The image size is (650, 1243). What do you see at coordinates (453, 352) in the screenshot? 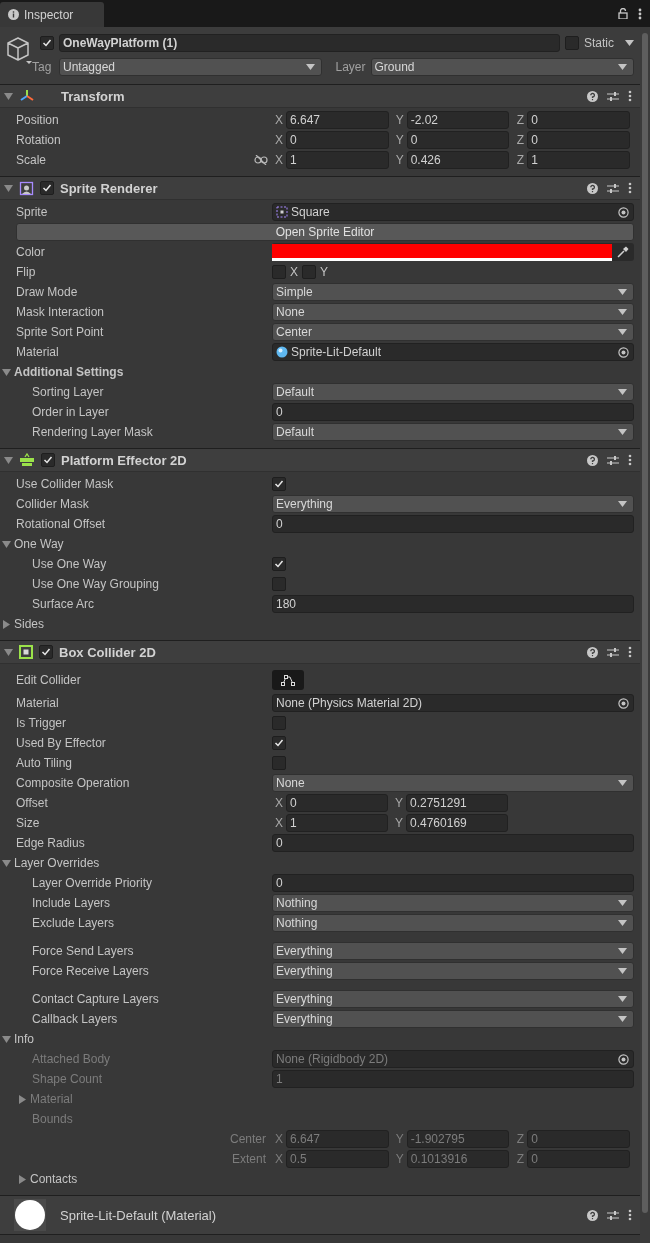
I see `object-field: Sprite-Lit-Default` at bounding box center [453, 352].